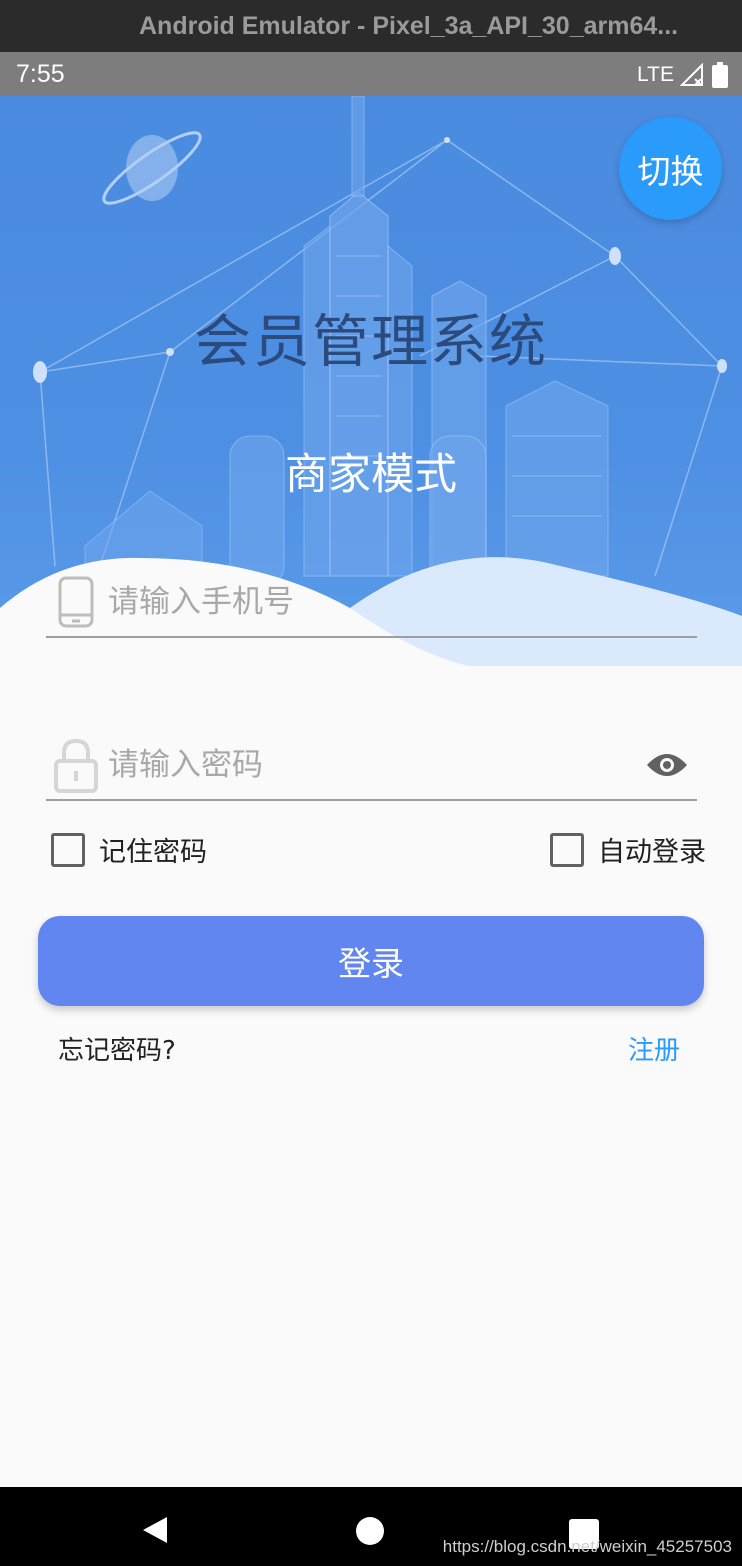 The image size is (742, 1566). Describe the element at coordinates (371, 475) in the screenshot. I see `mode-label: 商家模式` at that location.